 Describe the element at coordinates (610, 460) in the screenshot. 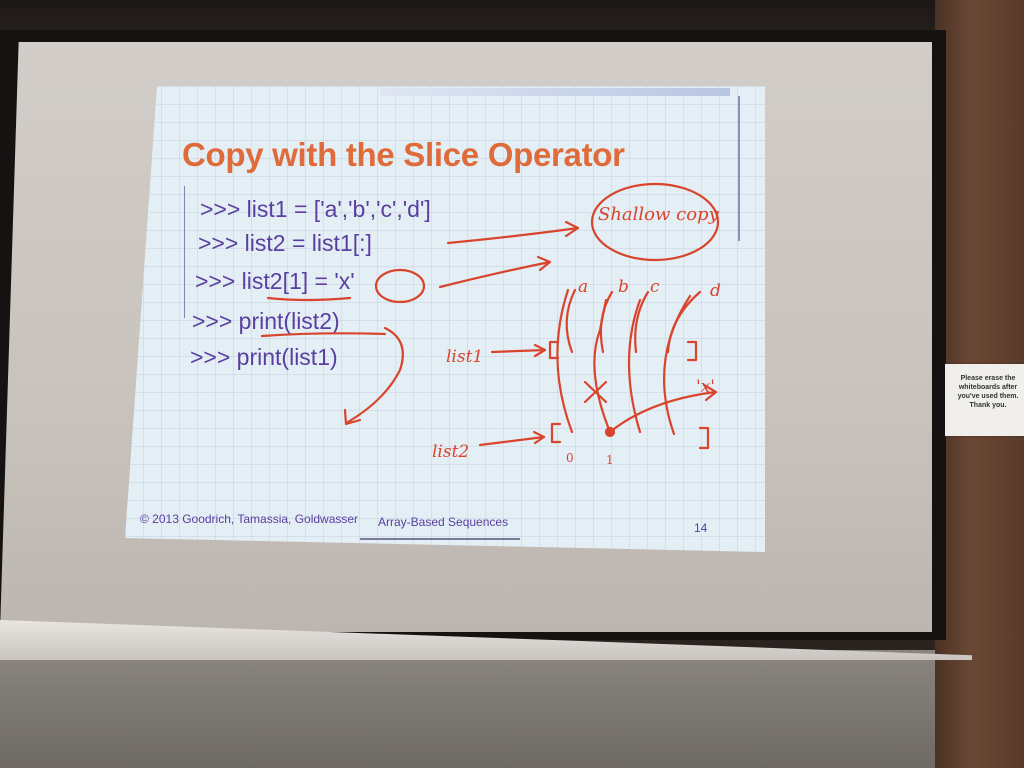

I see `index-1-label: 1` at that location.